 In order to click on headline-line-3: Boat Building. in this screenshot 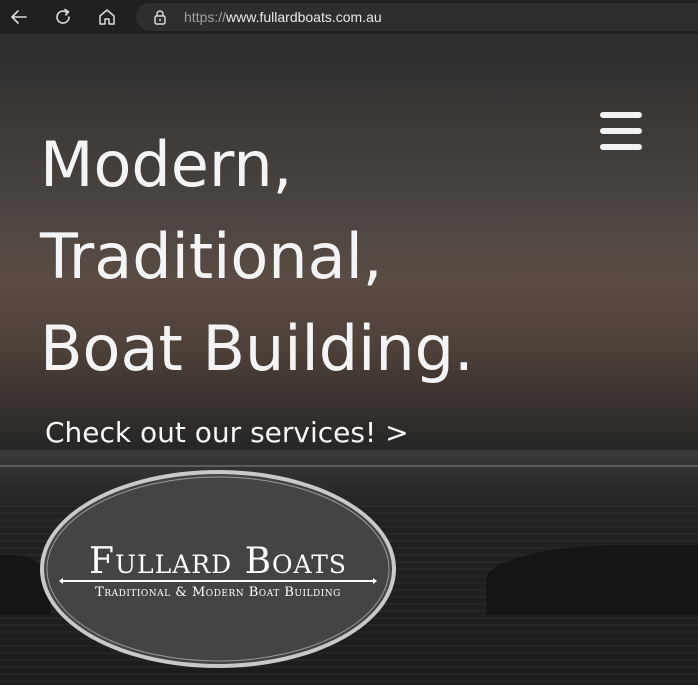, I will do `click(257, 348)`.